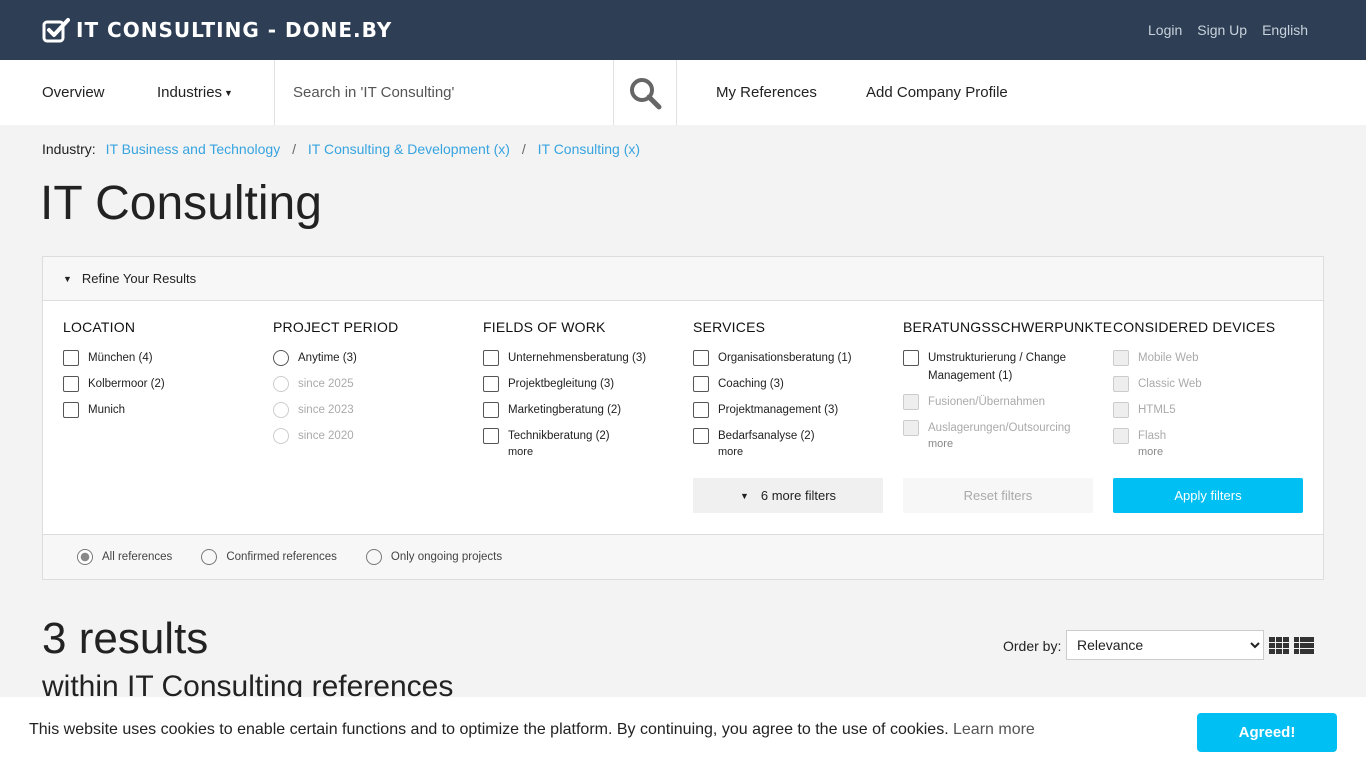  What do you see at coordinates (1170, 384) in the screenshot?
I see `option-label: Classic Web` at bounding box center [1170, 384].